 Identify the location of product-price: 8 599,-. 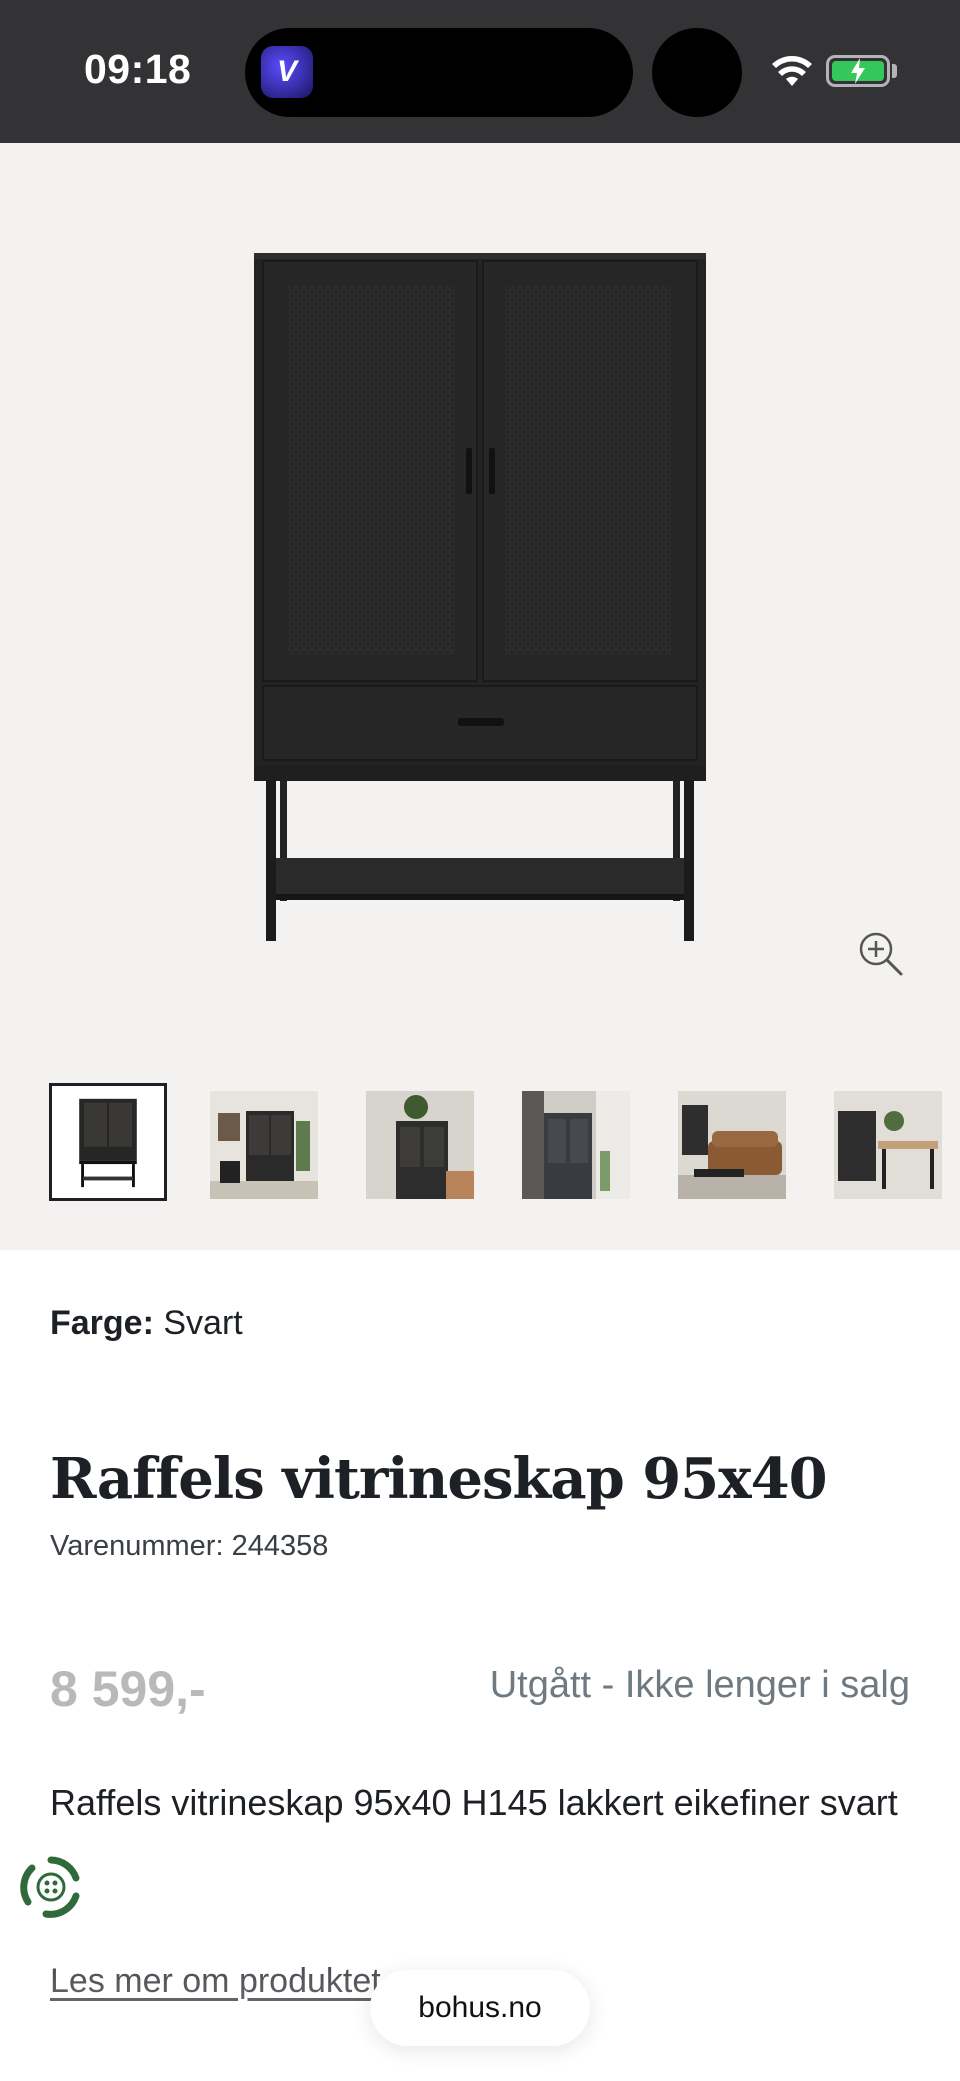
(128, 1689).